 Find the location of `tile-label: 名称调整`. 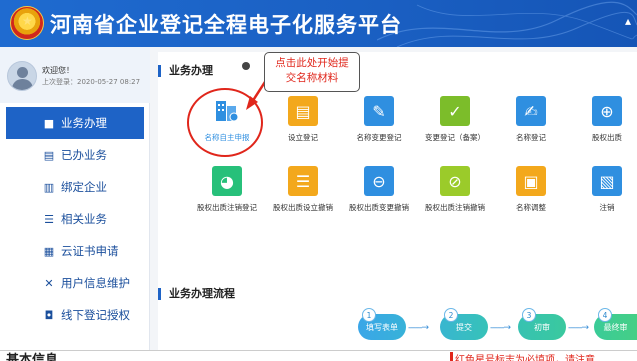

tile-label: 名称调整 is located at coordinates (531, 207).